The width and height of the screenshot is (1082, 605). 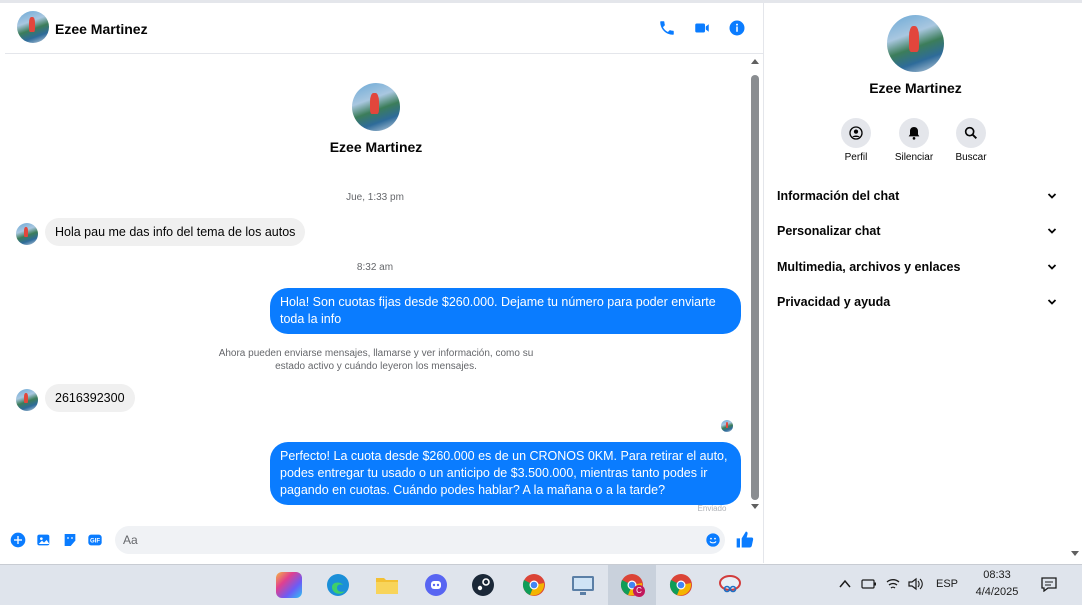 What do you see at coordinates (917, 231) in the screenshot?
I see `section-customize-chat: Personalizar chat` at bounding box center [917, 231].